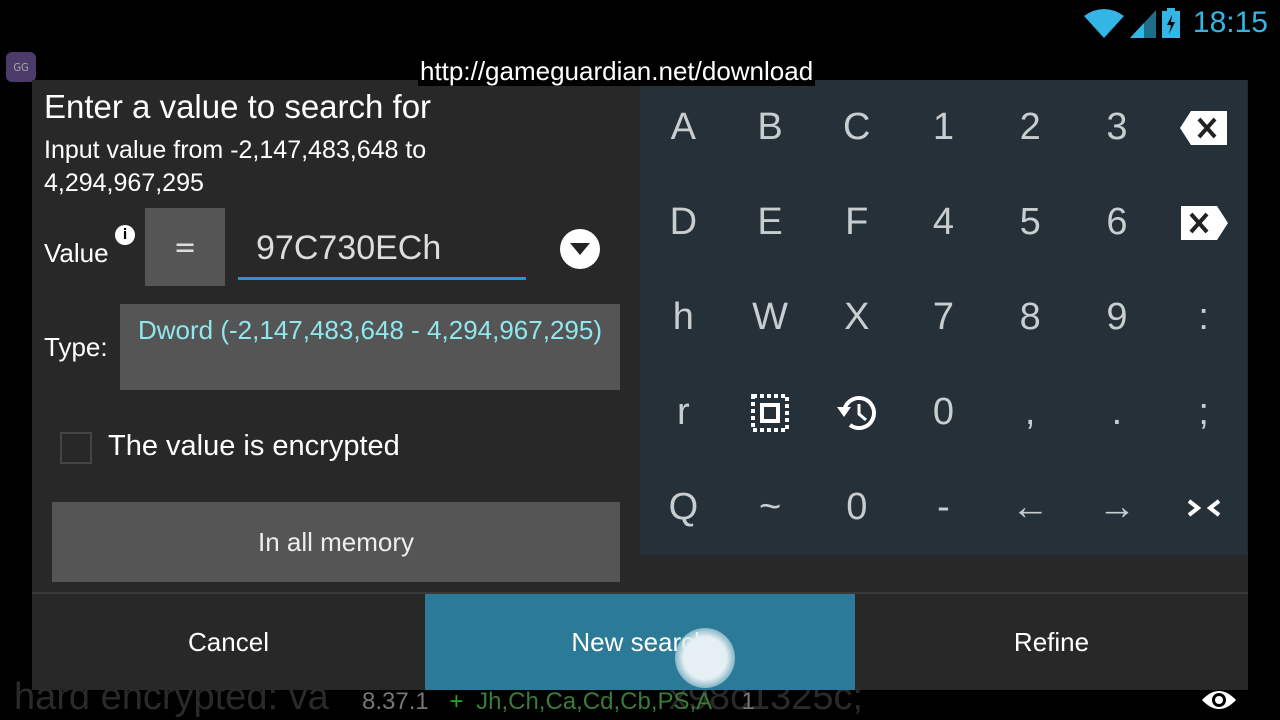  What do you see at coordinates (1143, 24) in the screenshot?
I see `signal-icon` at bounding box center [1143, 24].